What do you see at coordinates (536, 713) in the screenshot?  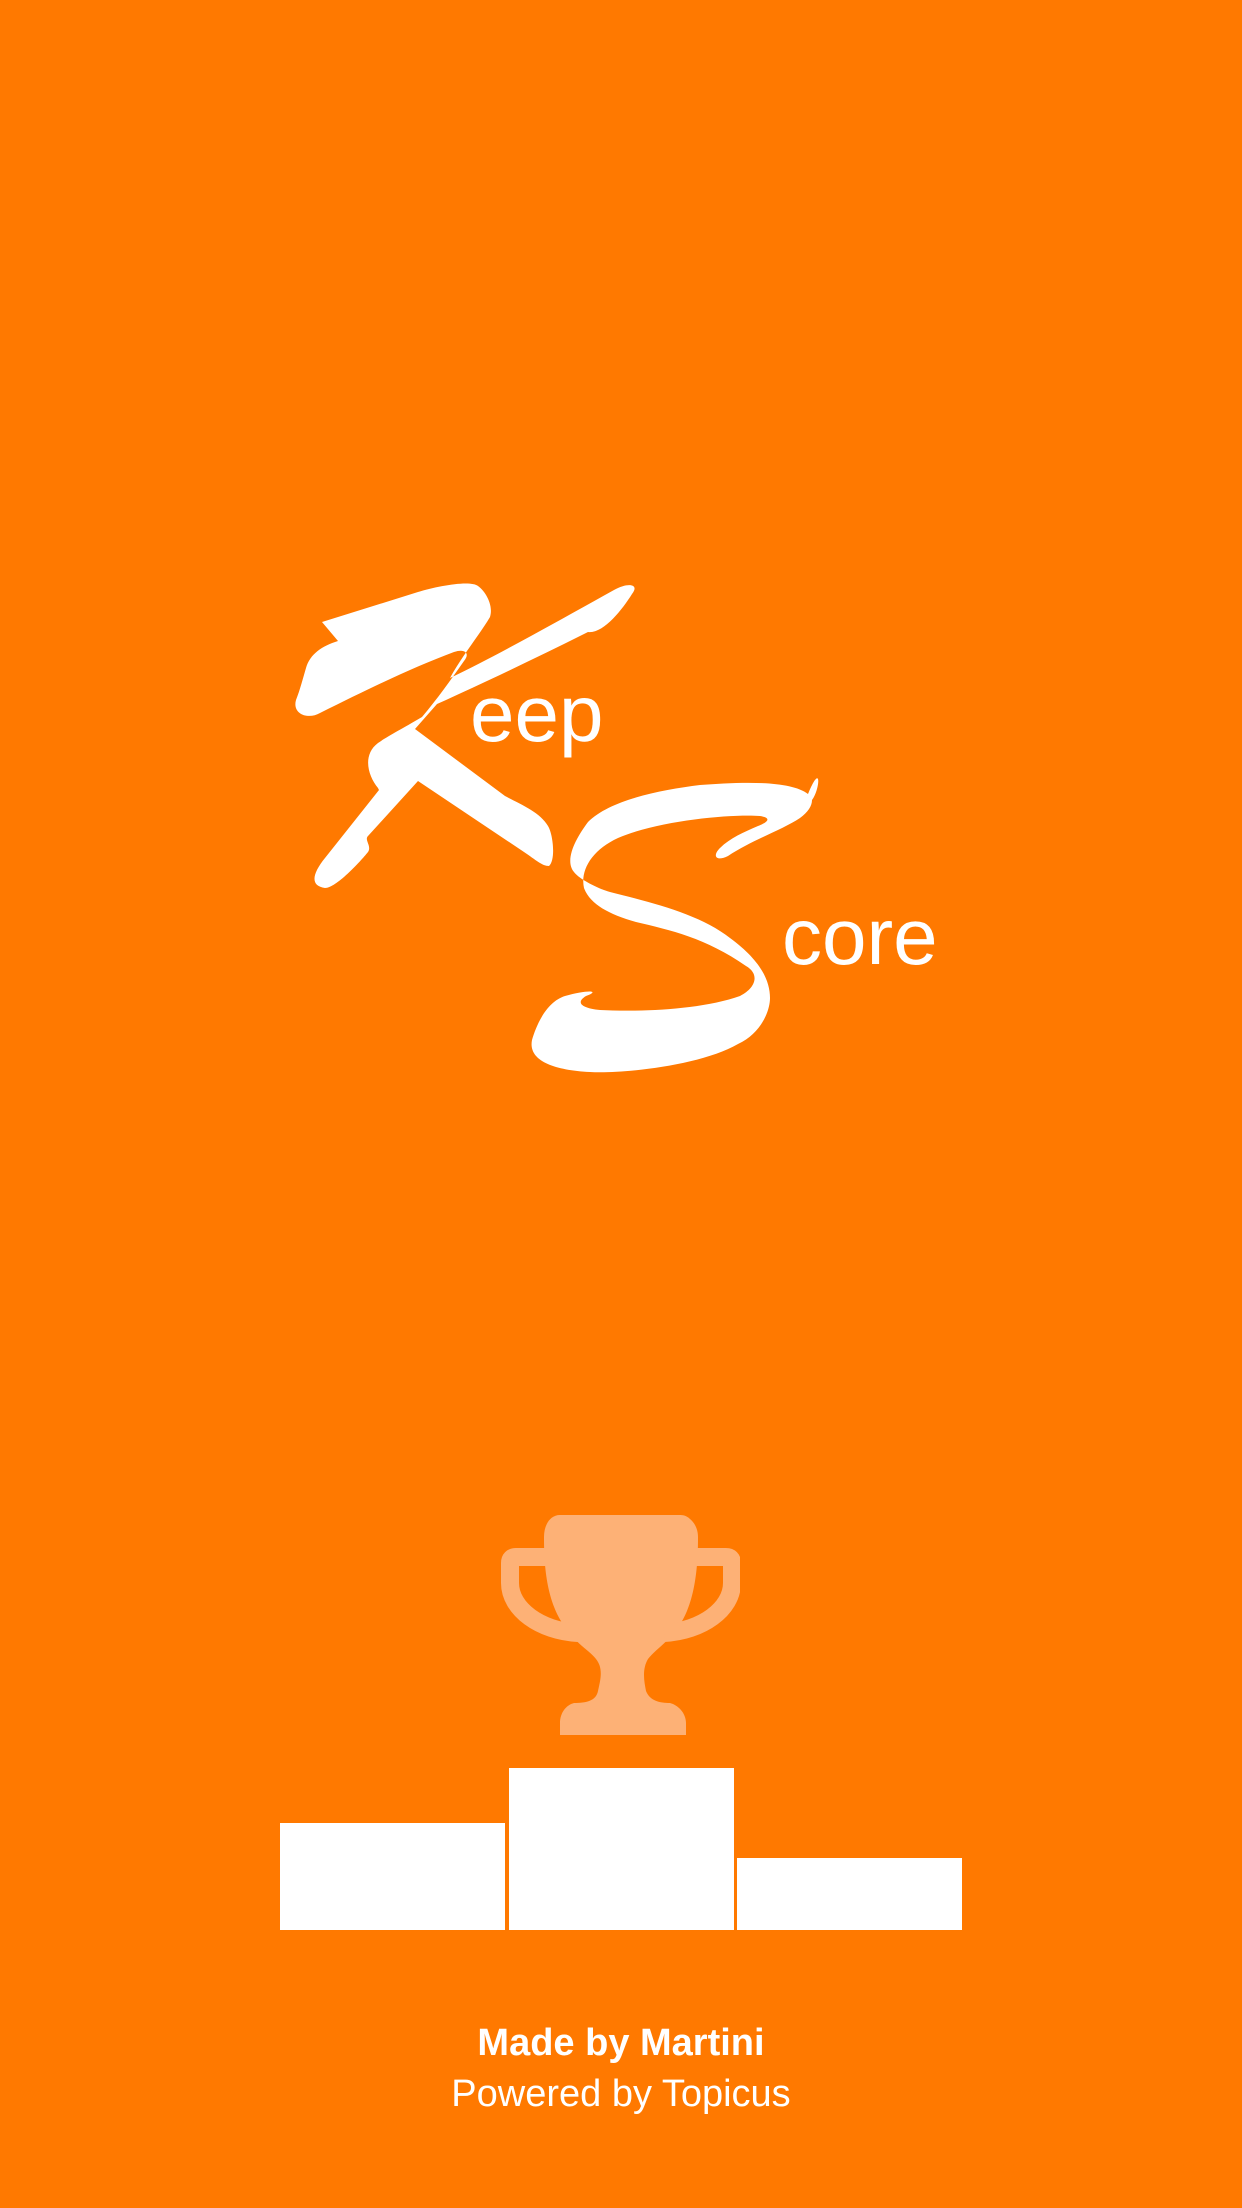 I see `logo-word1-rest: eep` at bounding box center [536, 713].